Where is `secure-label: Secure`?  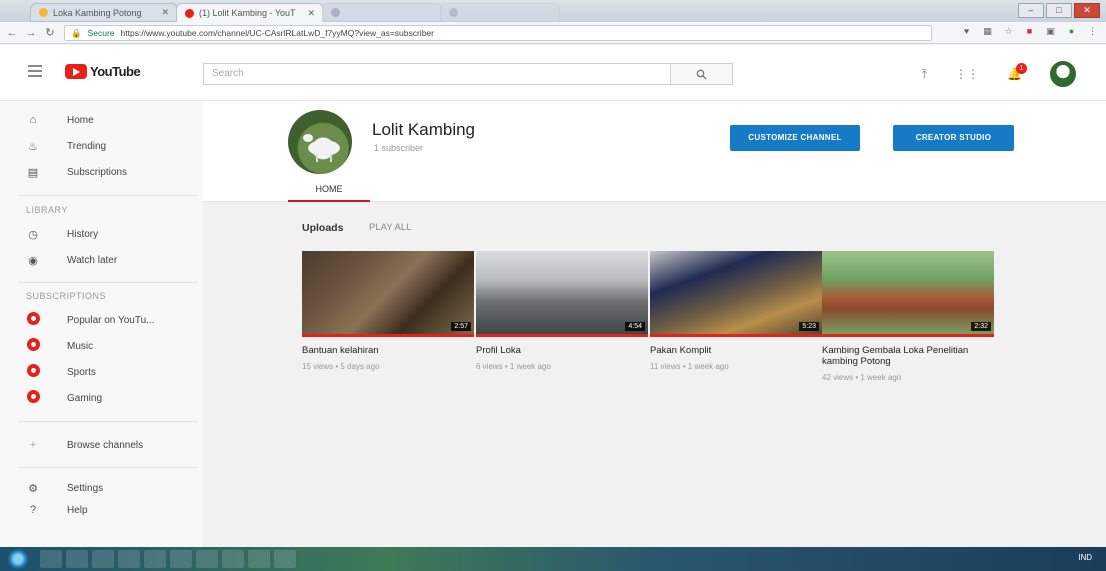 secure-label: Secure is located at coordinates (101, 33).